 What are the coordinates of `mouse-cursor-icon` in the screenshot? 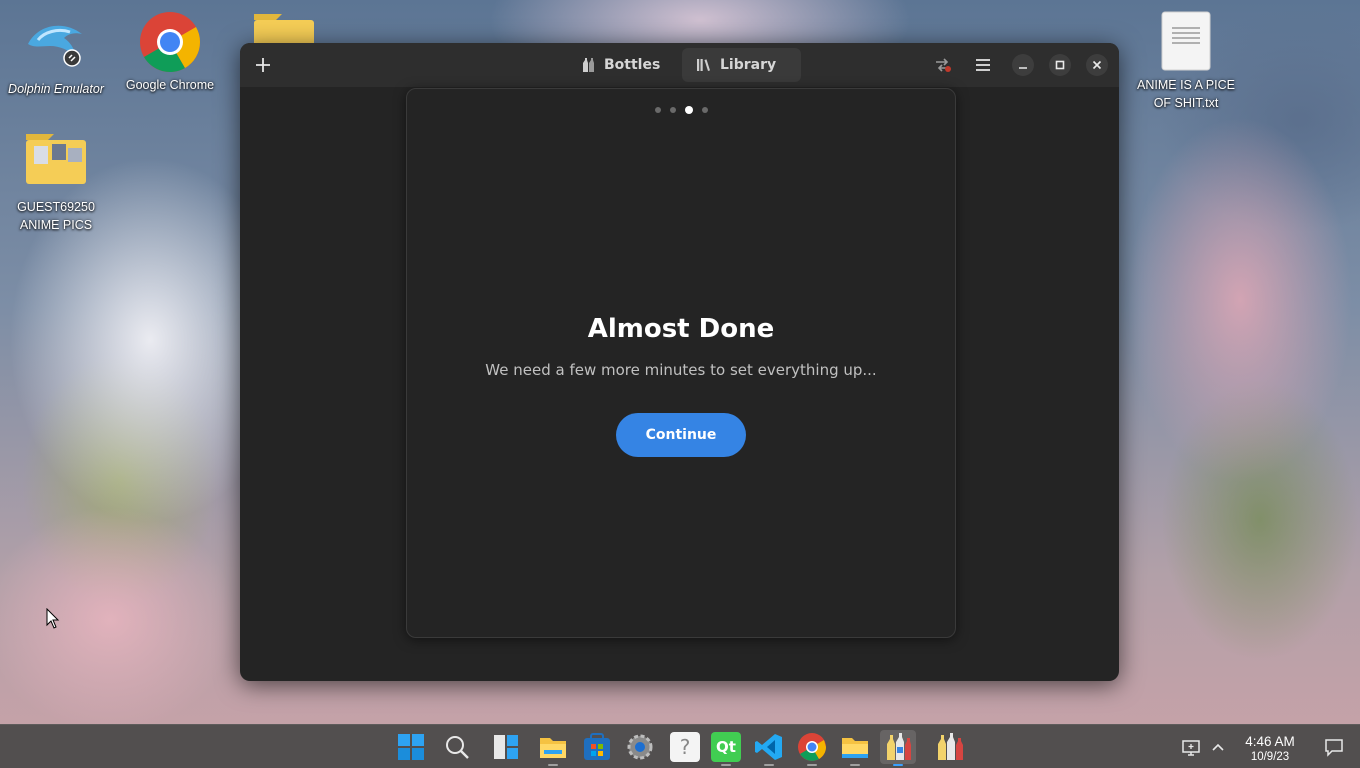 It's located at (53, 618).